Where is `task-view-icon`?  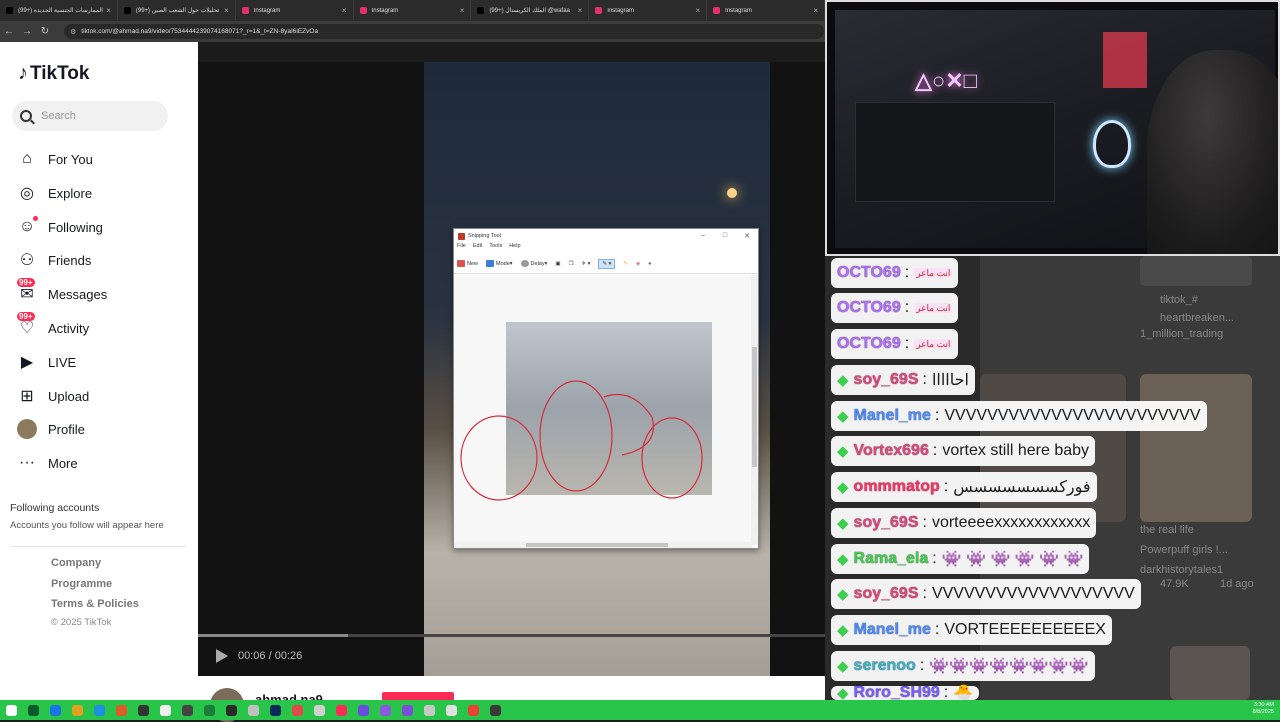
task-view-icon is located at coordinates (55, 710).